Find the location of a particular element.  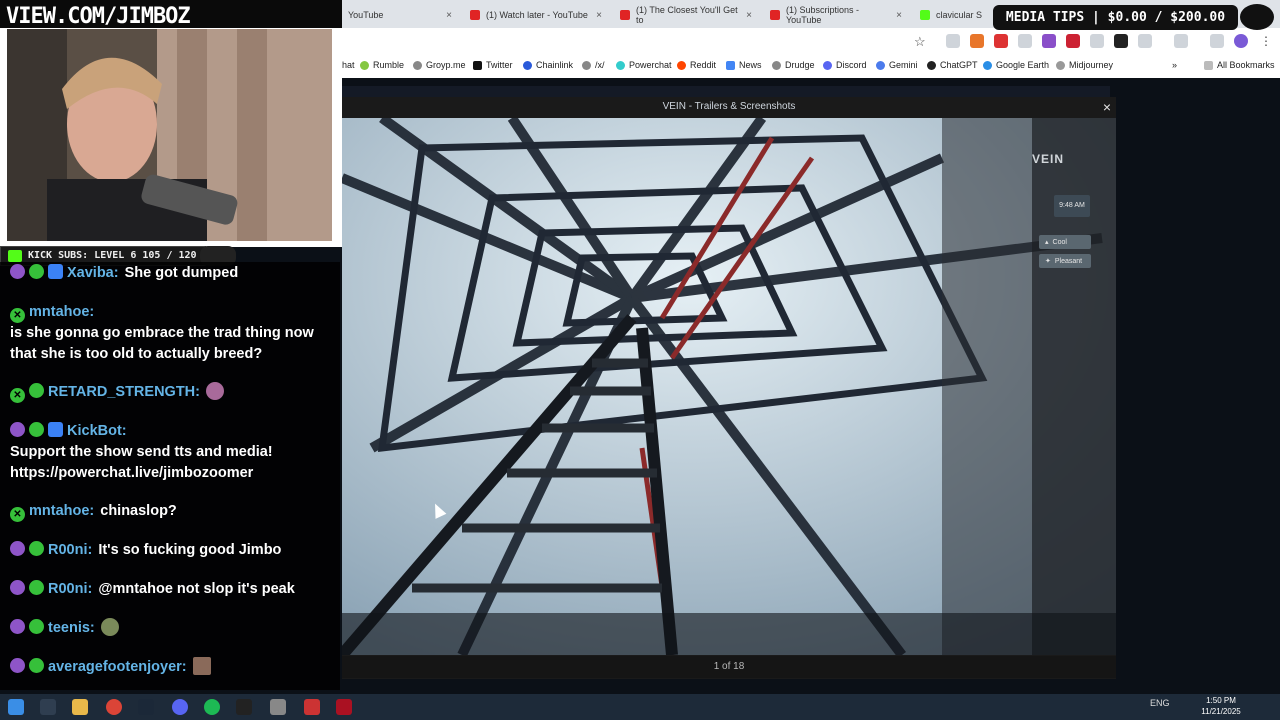

spotify-icon is located at coordinates (212, 707).